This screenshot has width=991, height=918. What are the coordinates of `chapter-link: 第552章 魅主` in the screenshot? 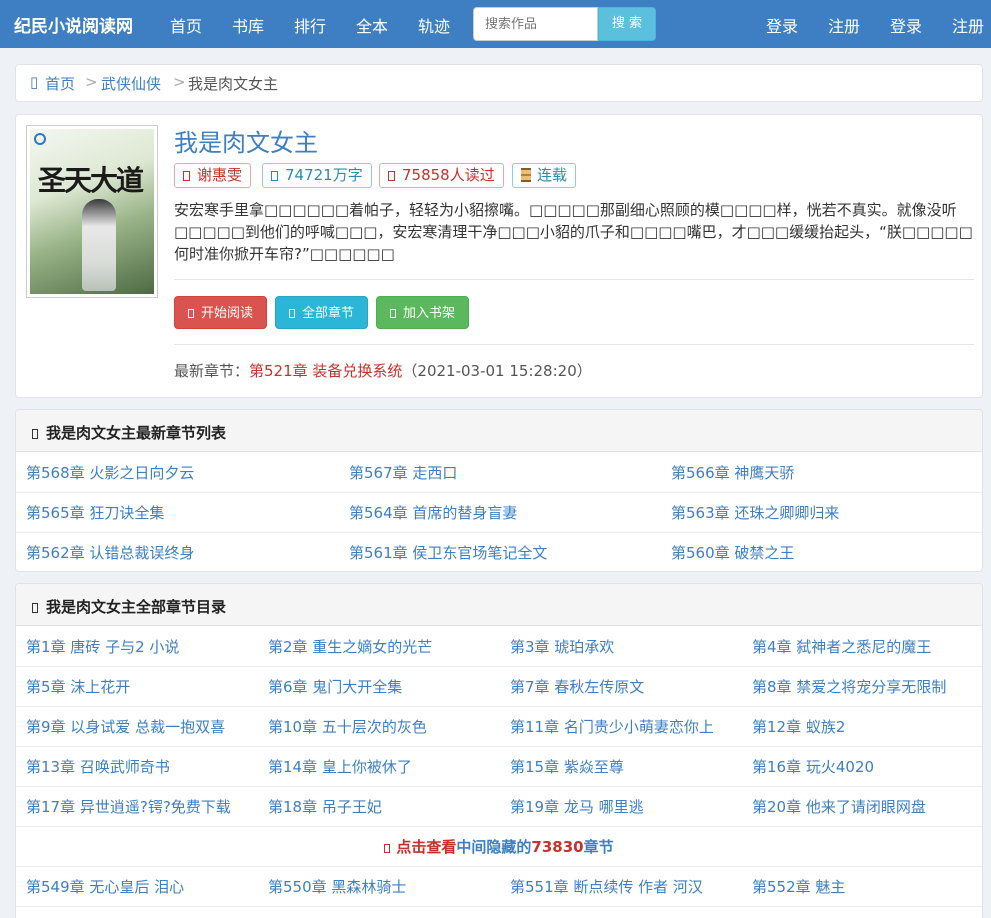 It's located at (798, 886).